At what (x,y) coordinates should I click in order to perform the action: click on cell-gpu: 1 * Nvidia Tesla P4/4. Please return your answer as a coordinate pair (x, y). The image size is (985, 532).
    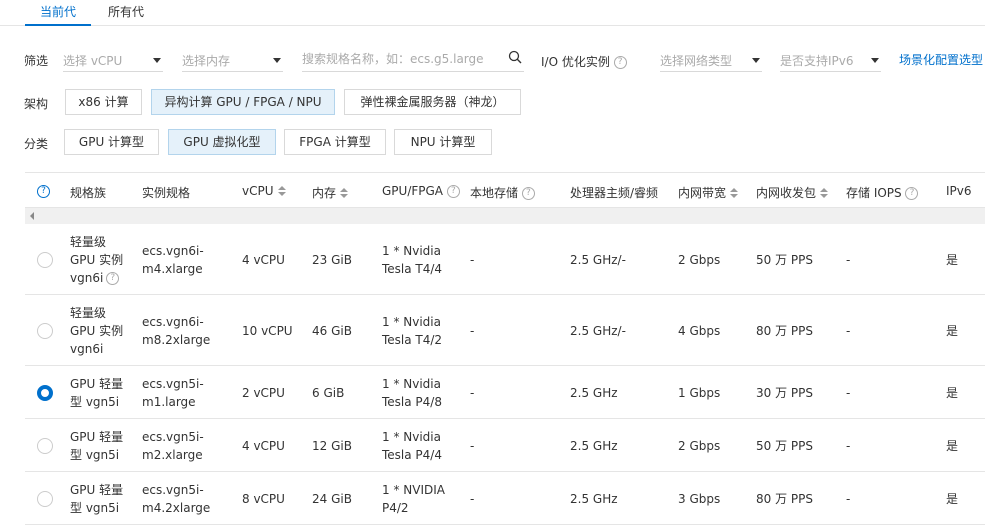
    Looking at the image, I should click on (412, 446).